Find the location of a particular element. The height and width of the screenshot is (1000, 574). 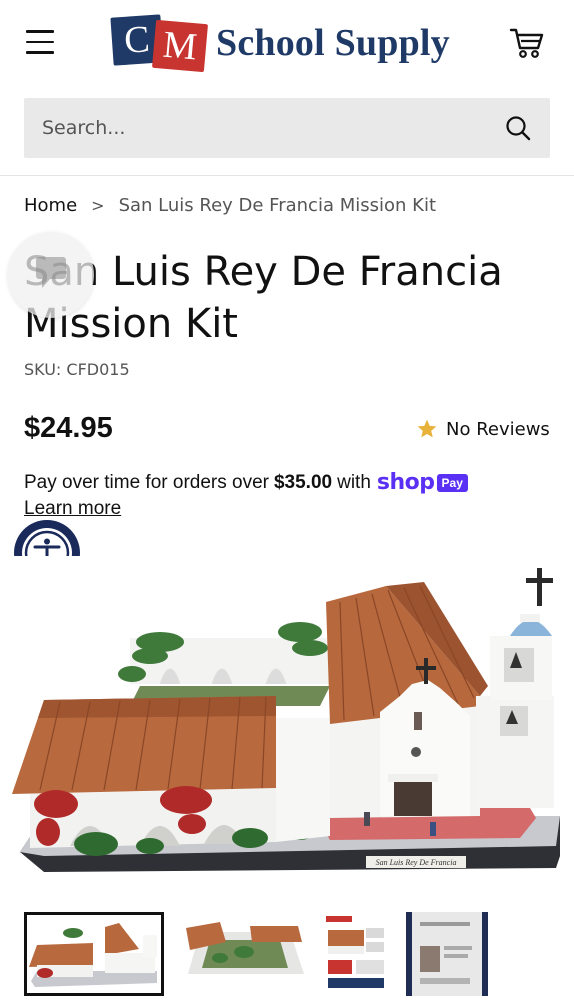

site-logo: C M School Supply is located at coordinates (280, 43).